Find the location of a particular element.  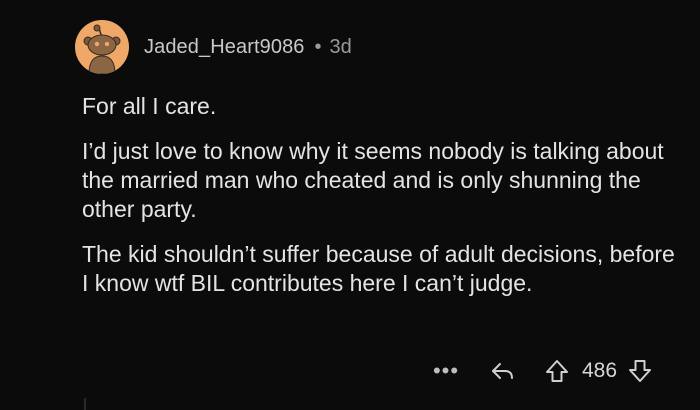

downvote-button is located at coordinates (640, 371).